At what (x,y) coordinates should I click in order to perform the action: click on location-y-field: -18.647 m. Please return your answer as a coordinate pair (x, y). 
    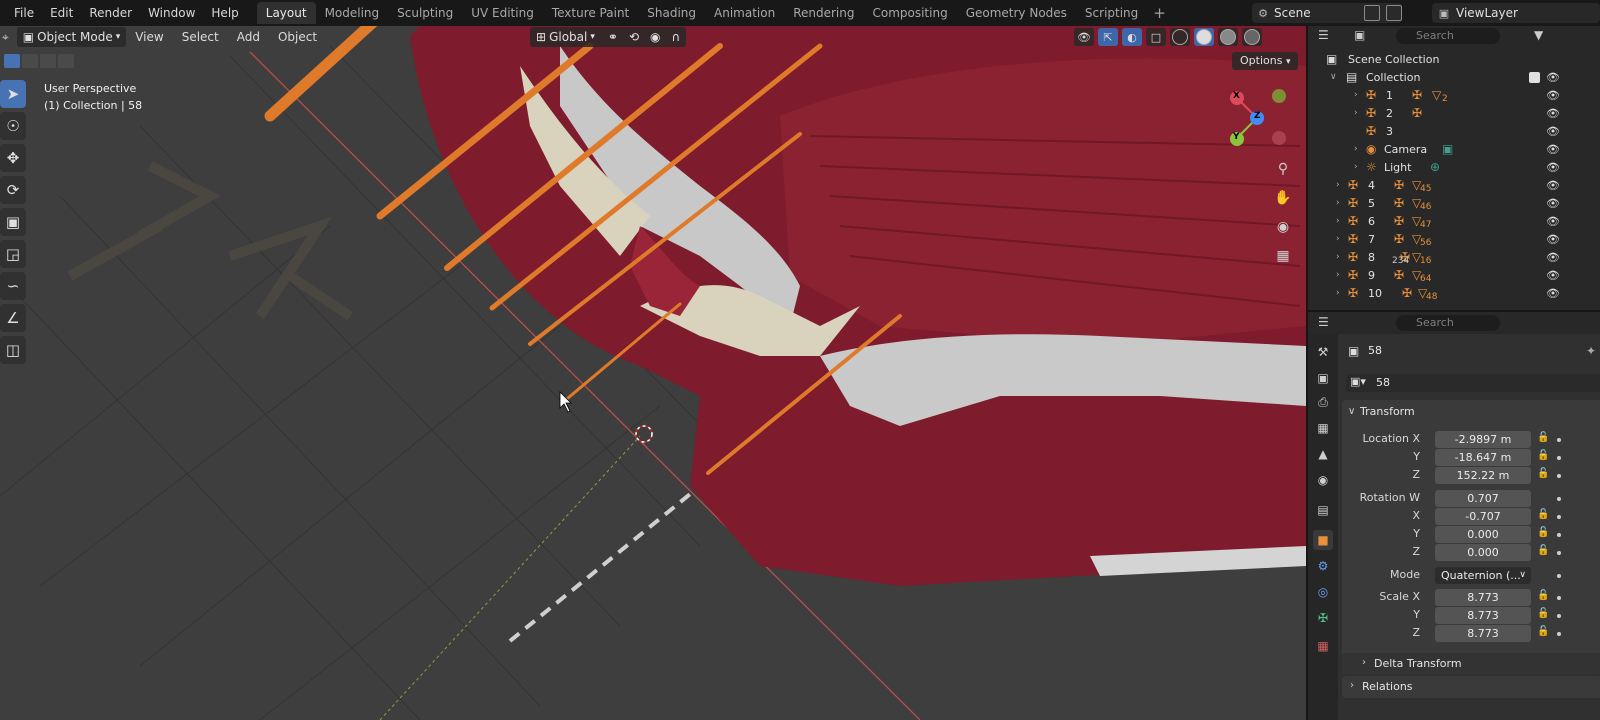
    Looking at the image, I should click on (1483, 457).